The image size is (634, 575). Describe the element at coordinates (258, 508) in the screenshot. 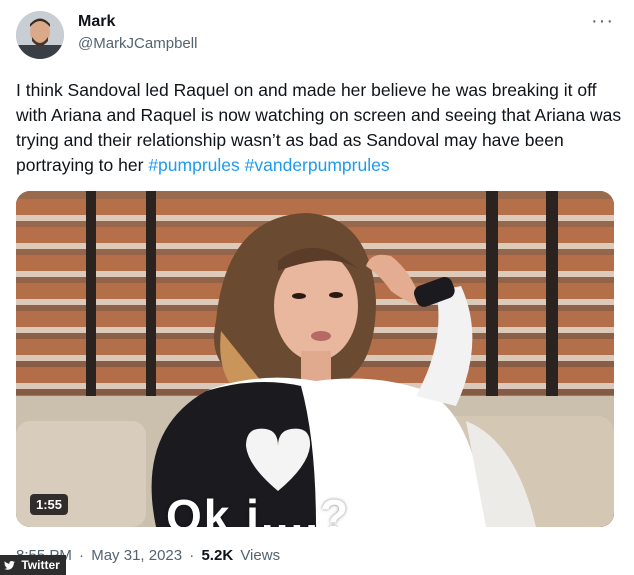

I see `video-caption: Ok i....?` at that location.